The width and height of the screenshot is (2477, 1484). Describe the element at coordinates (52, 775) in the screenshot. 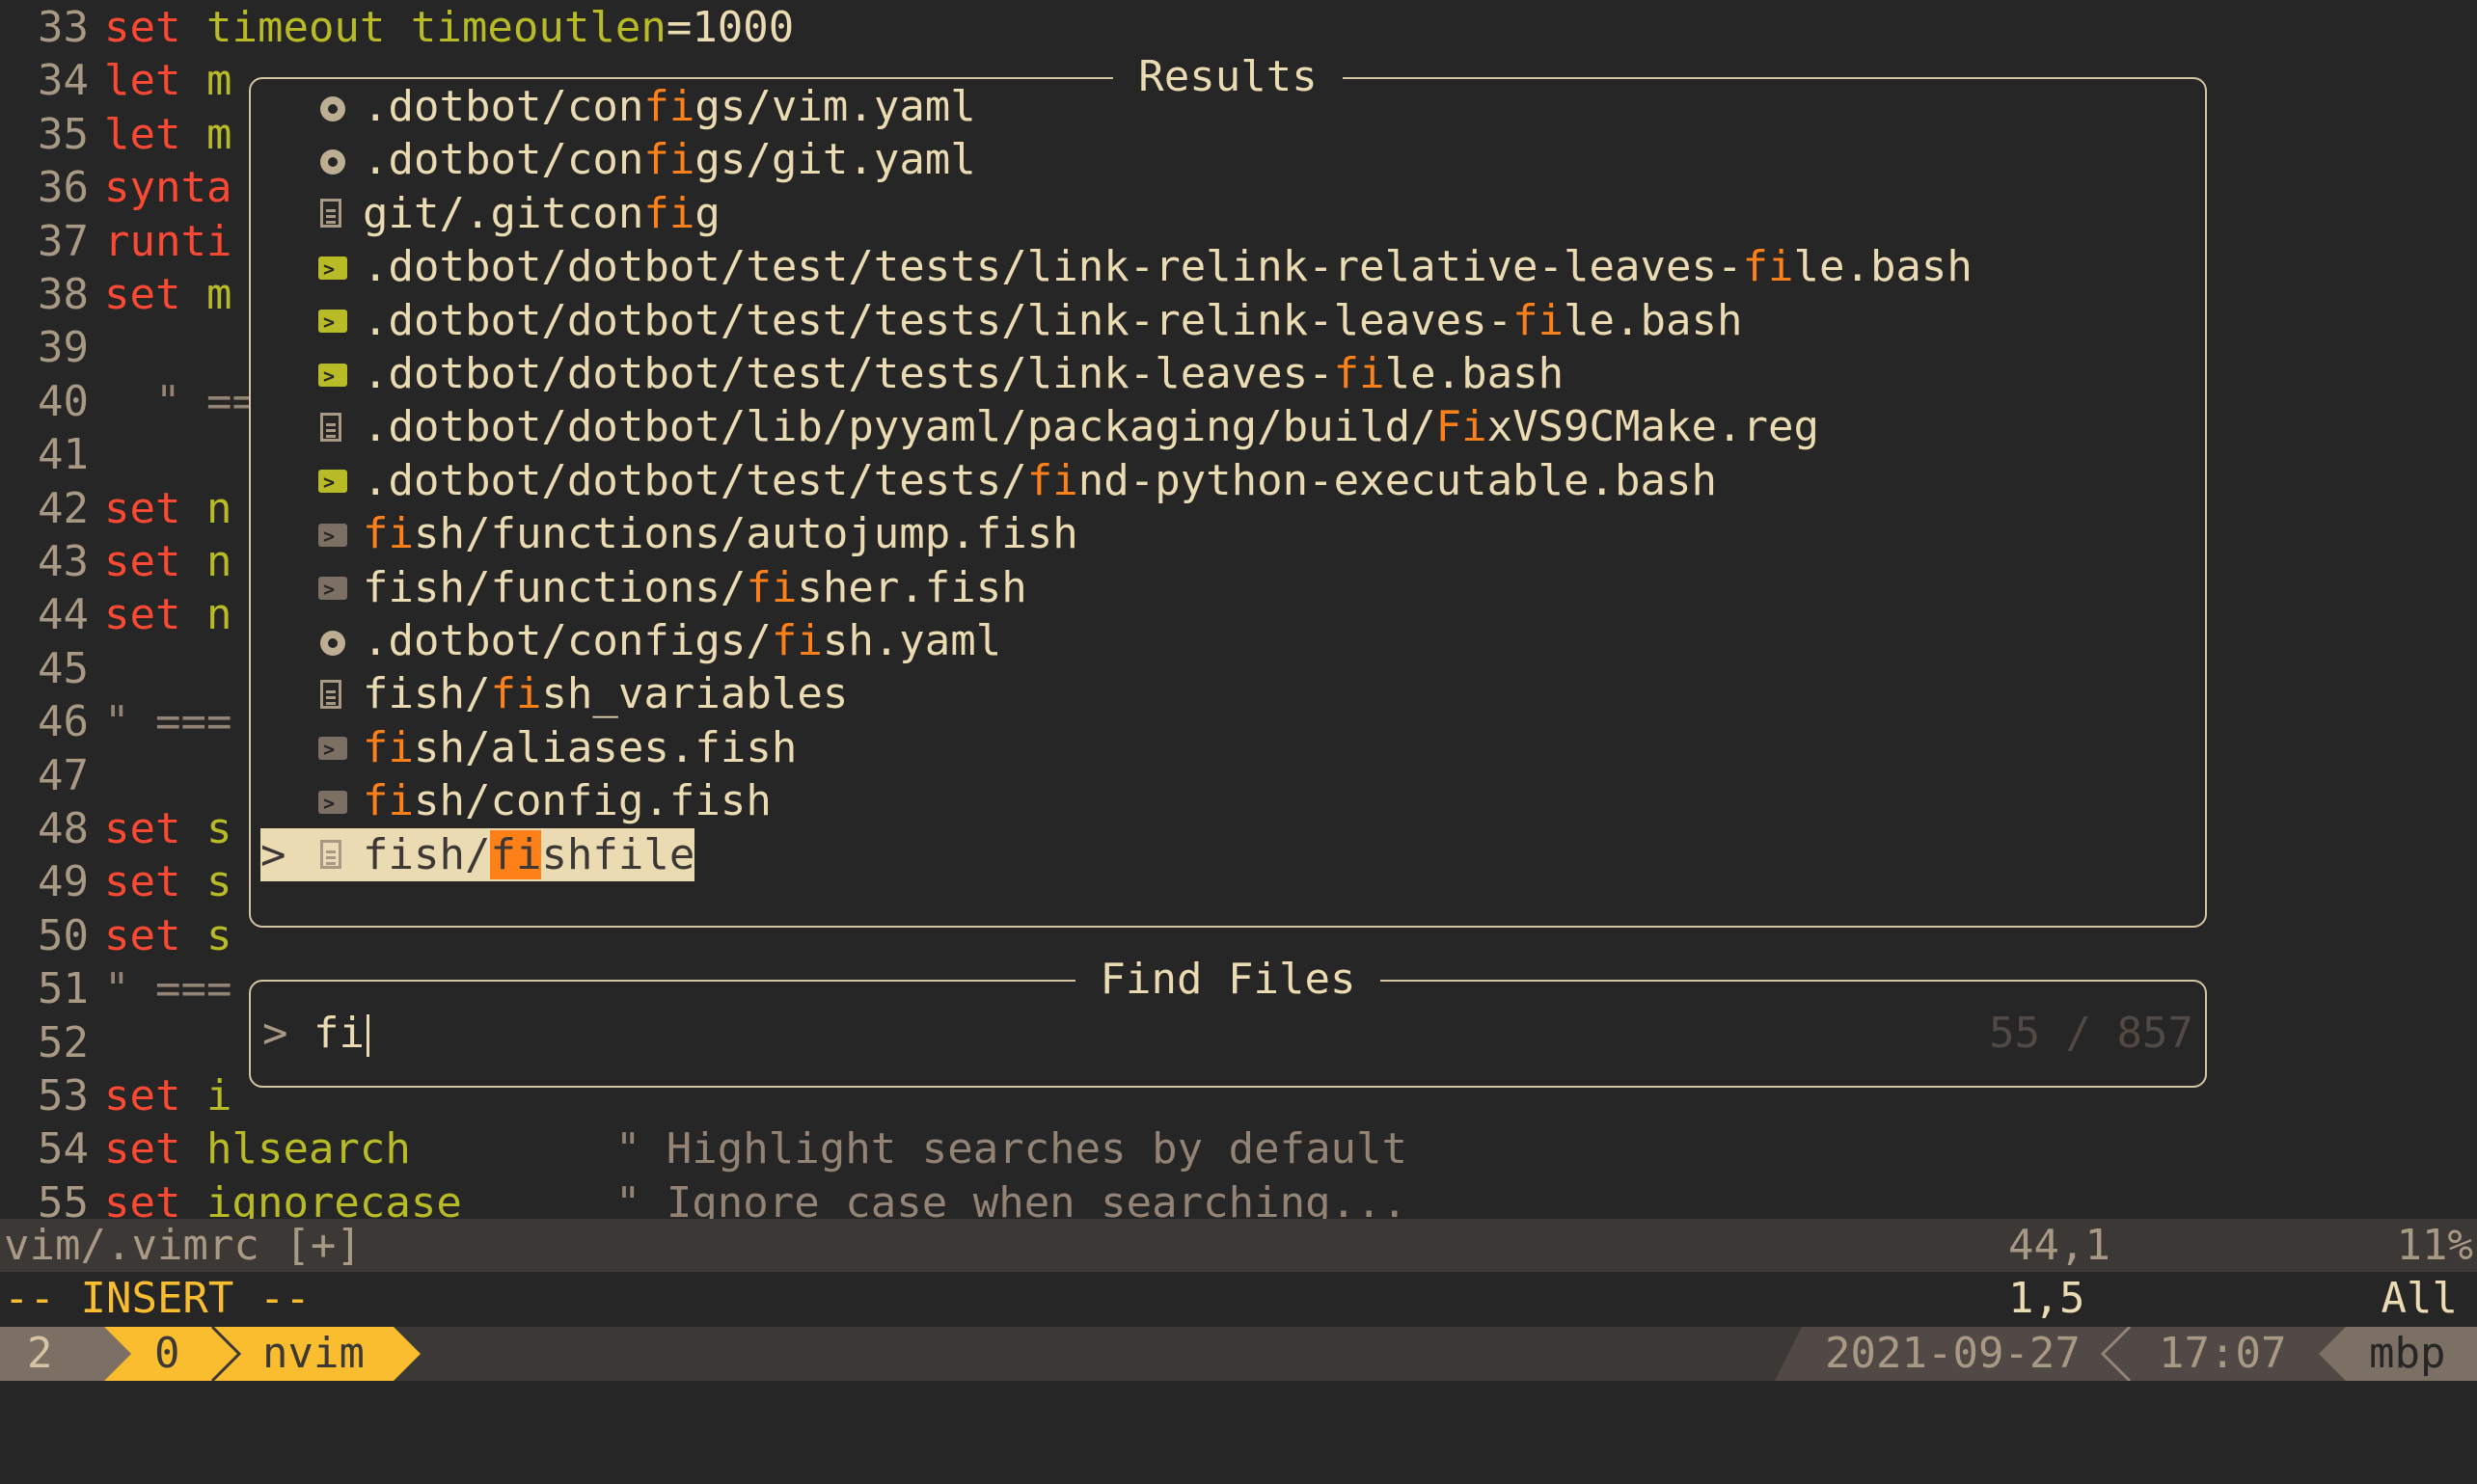

I see `editor-line: 47` at that location.